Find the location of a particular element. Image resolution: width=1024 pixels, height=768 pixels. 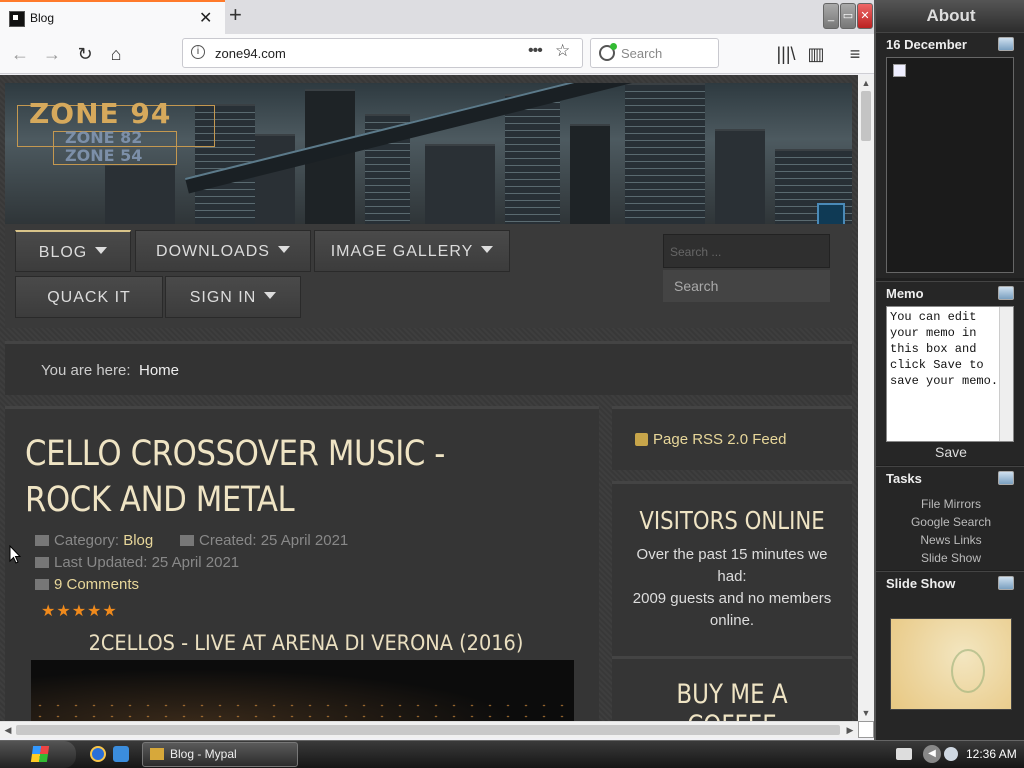

slideshow-image is located at coordinates (951, 664).